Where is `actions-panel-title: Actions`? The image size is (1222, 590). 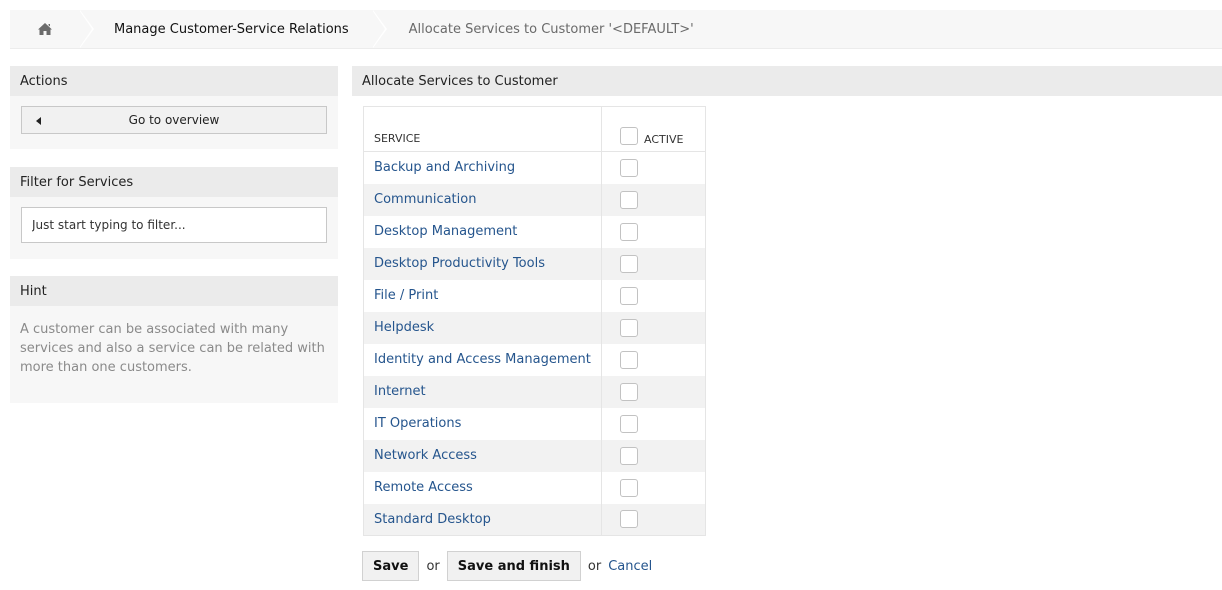 actions-panel-title: Actions is located at coordinates (174, 81).